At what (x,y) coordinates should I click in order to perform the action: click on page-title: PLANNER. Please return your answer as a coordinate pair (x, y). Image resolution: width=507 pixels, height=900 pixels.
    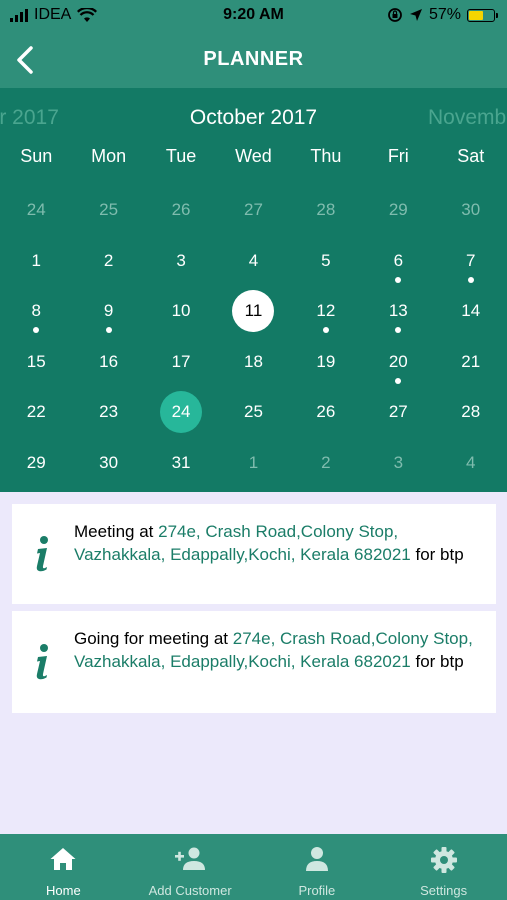
    Looking at the image, I should click on (253, 59).